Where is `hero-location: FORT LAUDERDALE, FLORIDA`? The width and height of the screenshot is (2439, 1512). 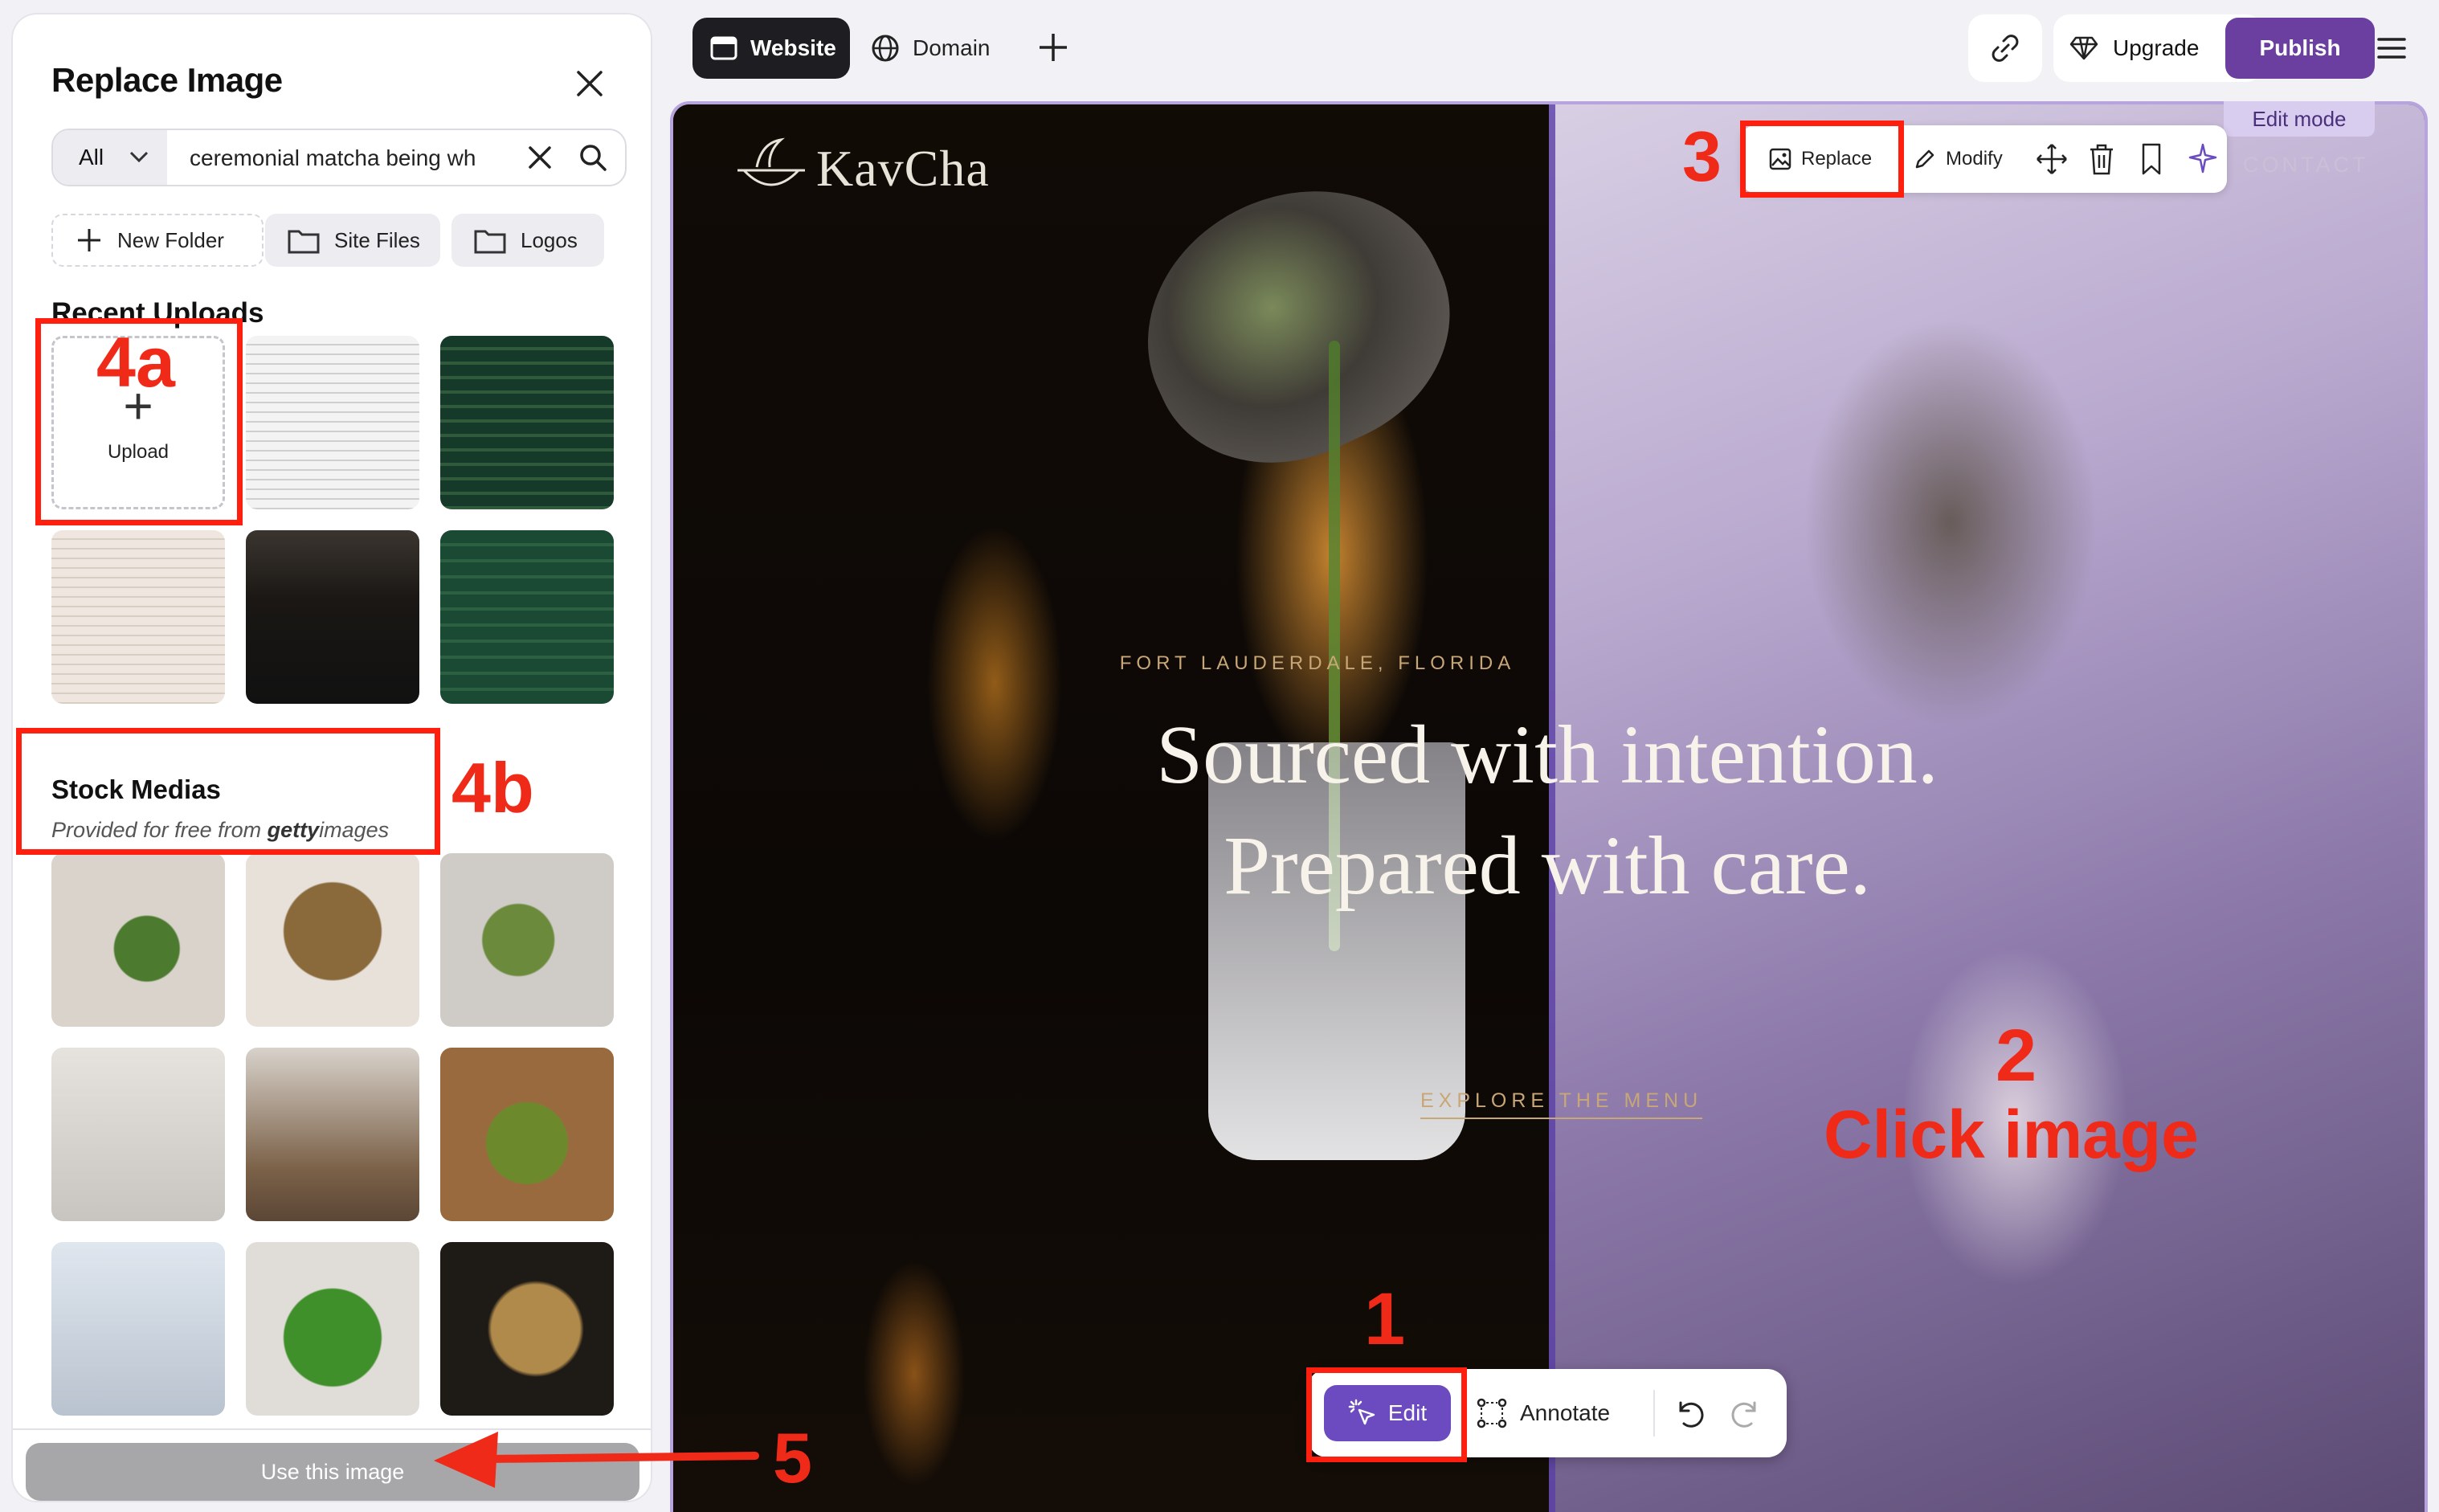 hero-location: FORT LAUDERDALE, FLORIDA is located at coordinates (1317, 663).